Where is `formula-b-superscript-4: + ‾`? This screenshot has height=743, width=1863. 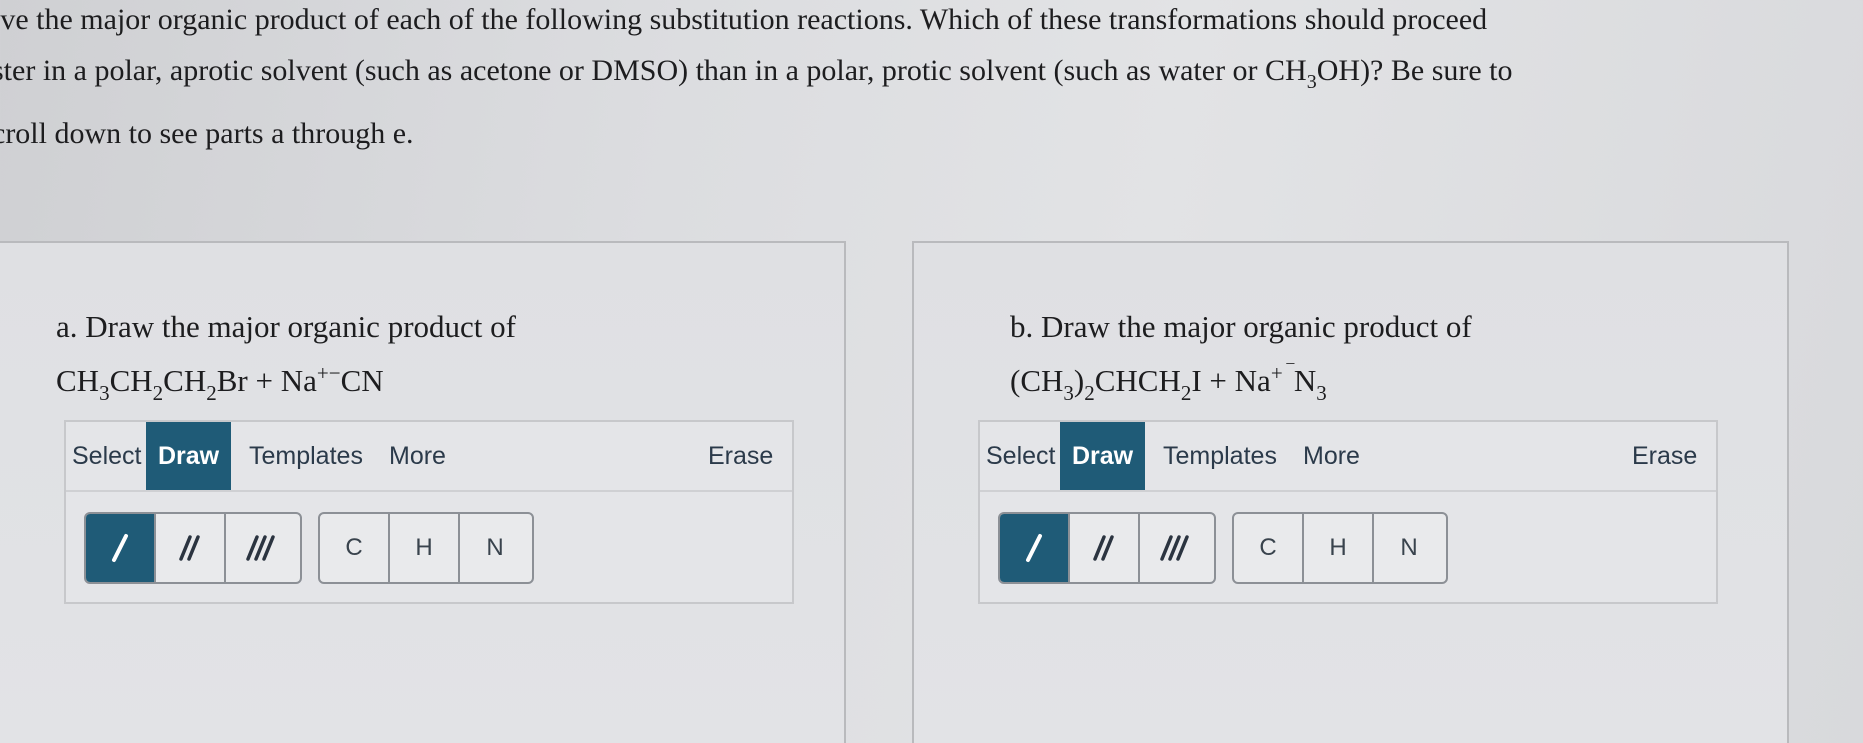 formula-b-superscript-4: + ‾ is located at coordinates (1282, 373).